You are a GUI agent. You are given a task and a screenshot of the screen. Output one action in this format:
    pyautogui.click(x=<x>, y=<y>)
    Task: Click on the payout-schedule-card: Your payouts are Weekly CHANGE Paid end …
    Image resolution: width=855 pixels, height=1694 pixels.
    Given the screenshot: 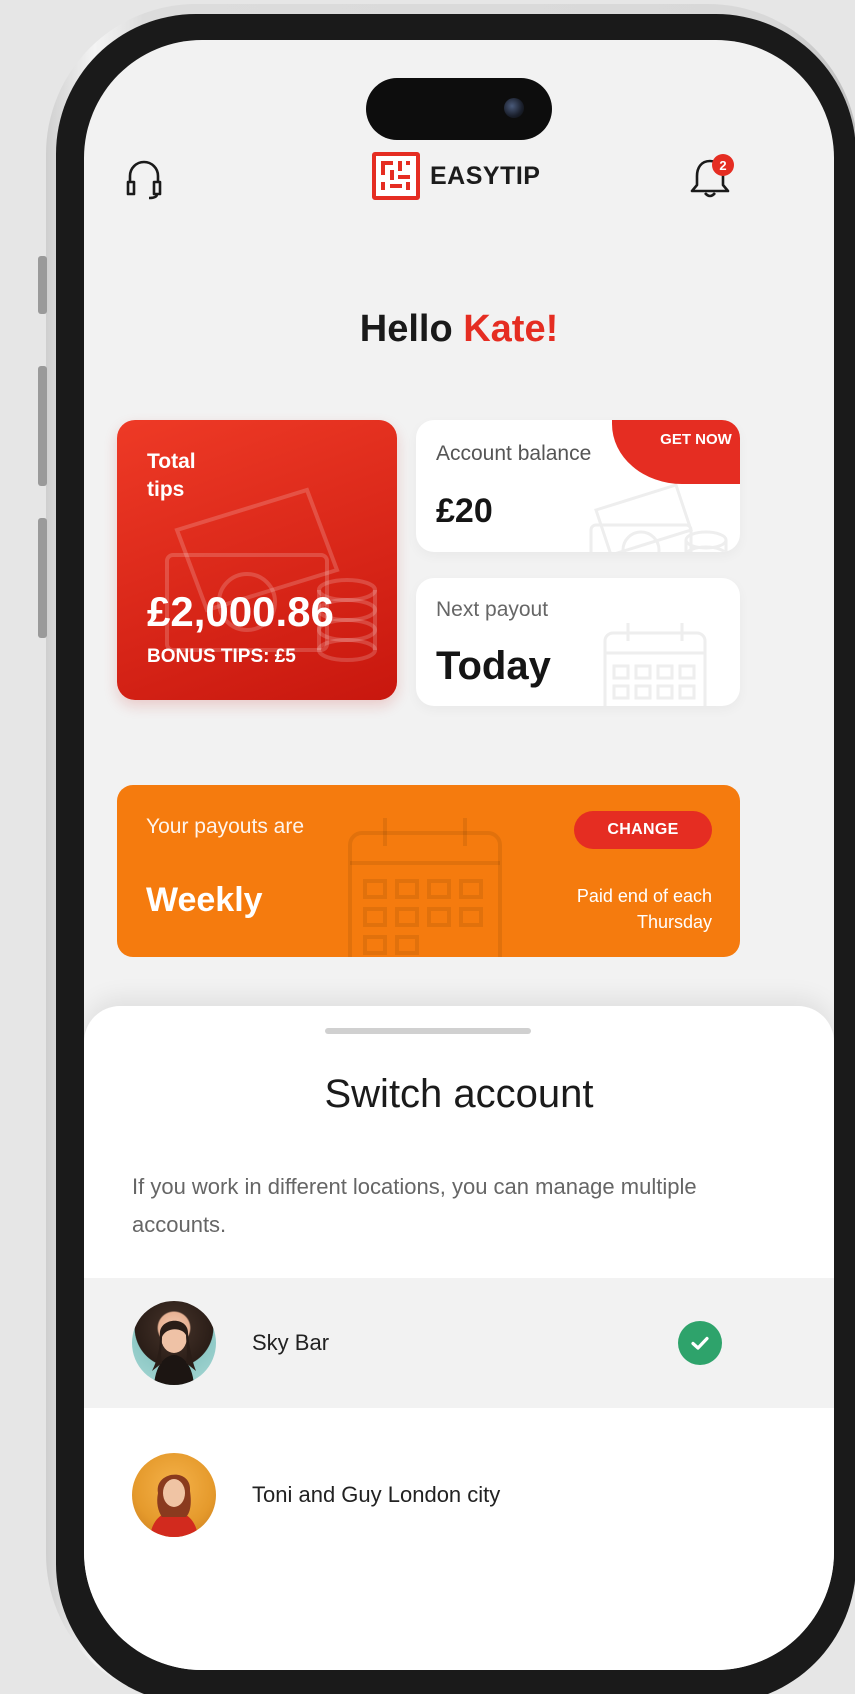 What is the action you would take?
    pyautogui.click(x=428, y=871)
    